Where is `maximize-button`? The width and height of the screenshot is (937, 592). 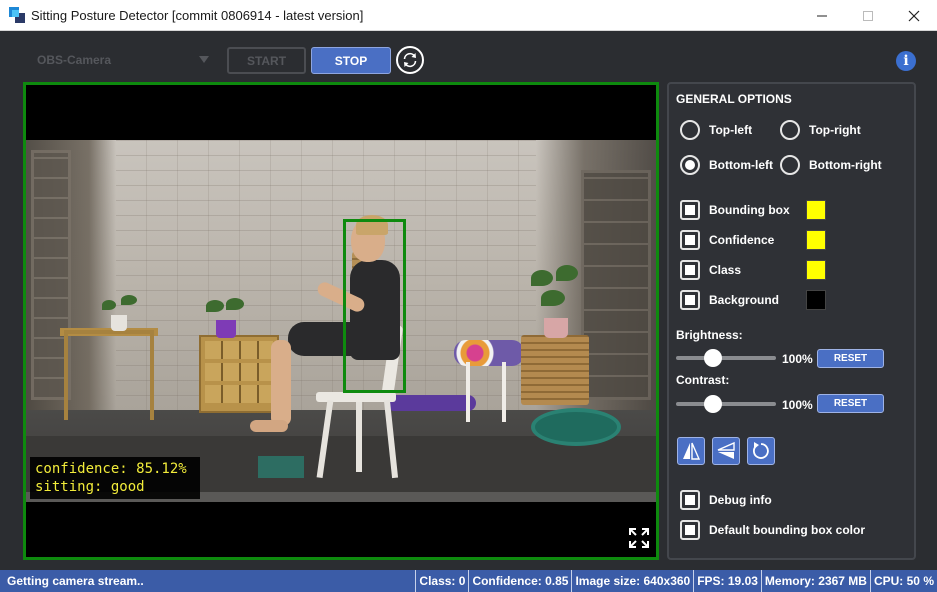 maximize-button is located at coordinates (868, 15).